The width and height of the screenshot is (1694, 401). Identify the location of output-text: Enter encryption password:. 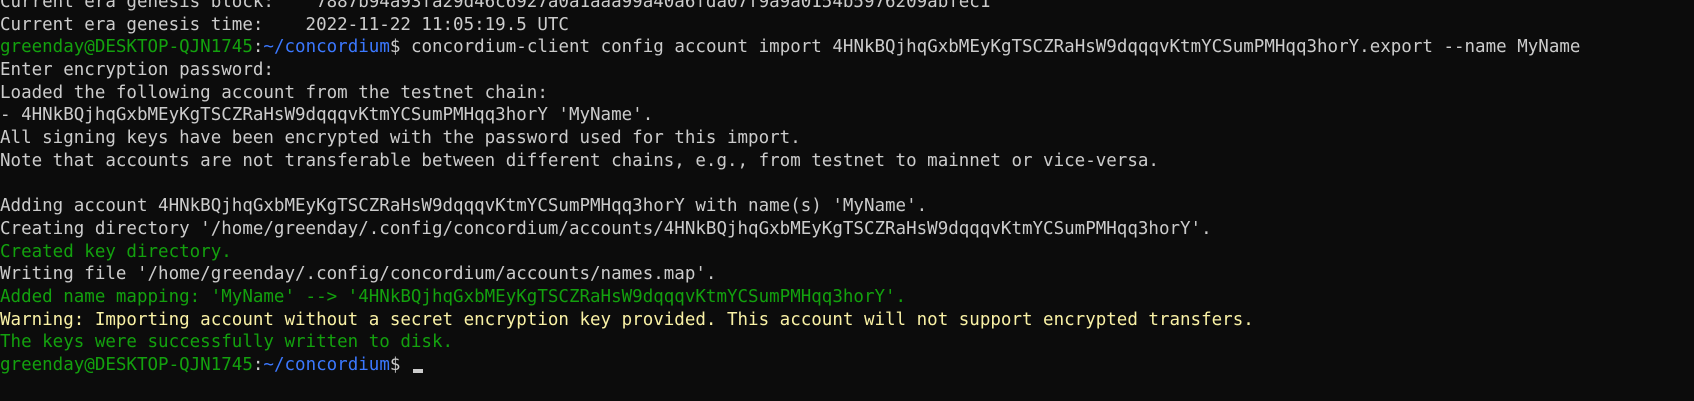
(137, 70).